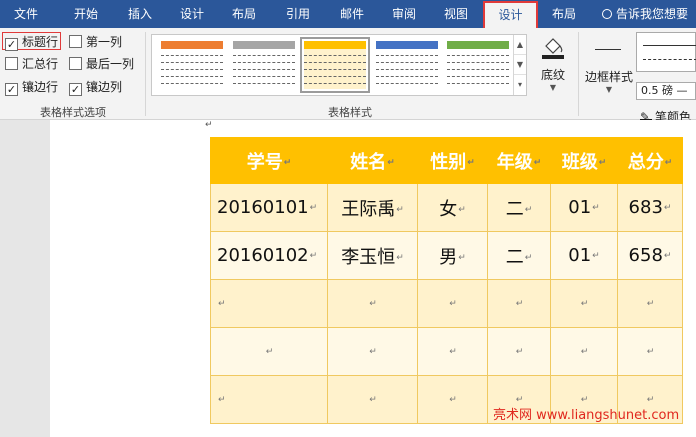  I want to click on shading-label: 底纹, so click(552, 75).